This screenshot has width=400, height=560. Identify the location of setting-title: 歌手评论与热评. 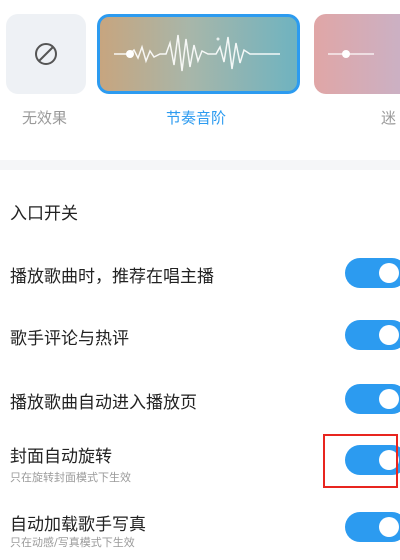
(69, 339).